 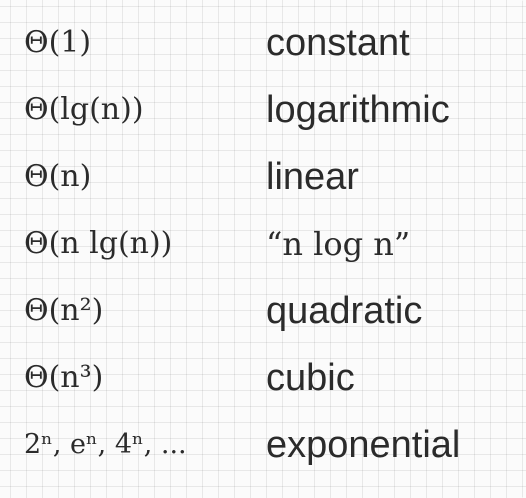 I want to click on growth-name-cell: “n log n”, so click(x=338, y=244).